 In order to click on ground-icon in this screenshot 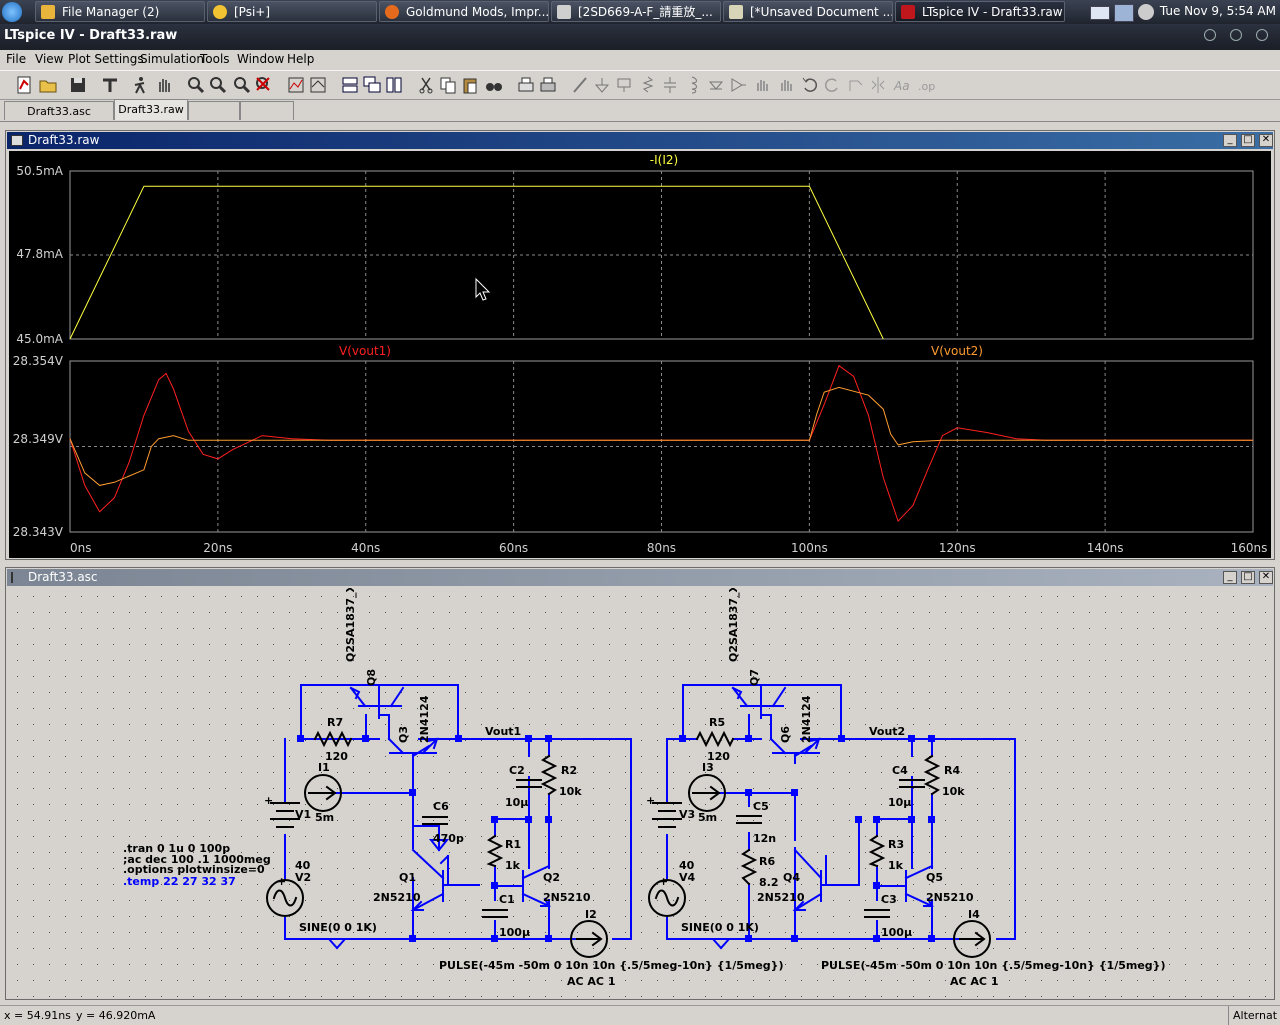, I will do `click(602, 85)`.